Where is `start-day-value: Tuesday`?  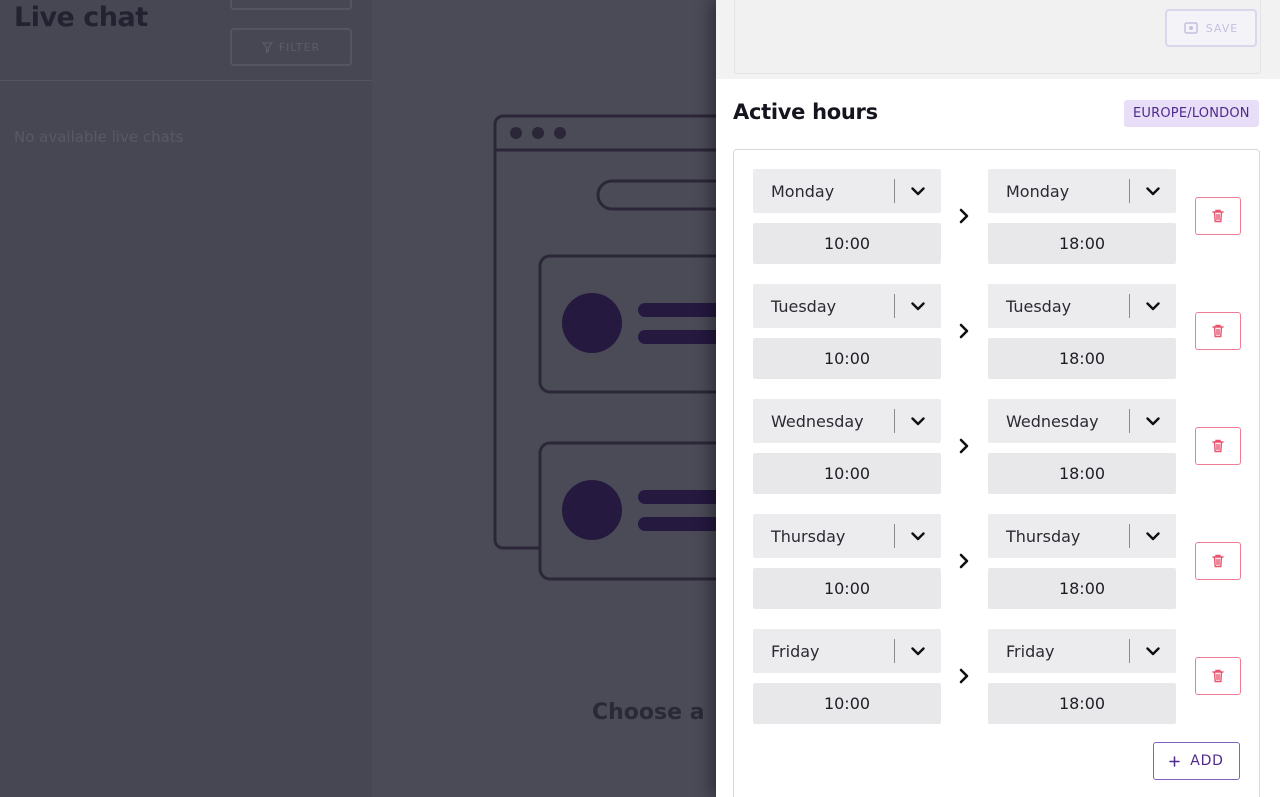
start-day-value: Tuesday is located at coordinates (804, 306).